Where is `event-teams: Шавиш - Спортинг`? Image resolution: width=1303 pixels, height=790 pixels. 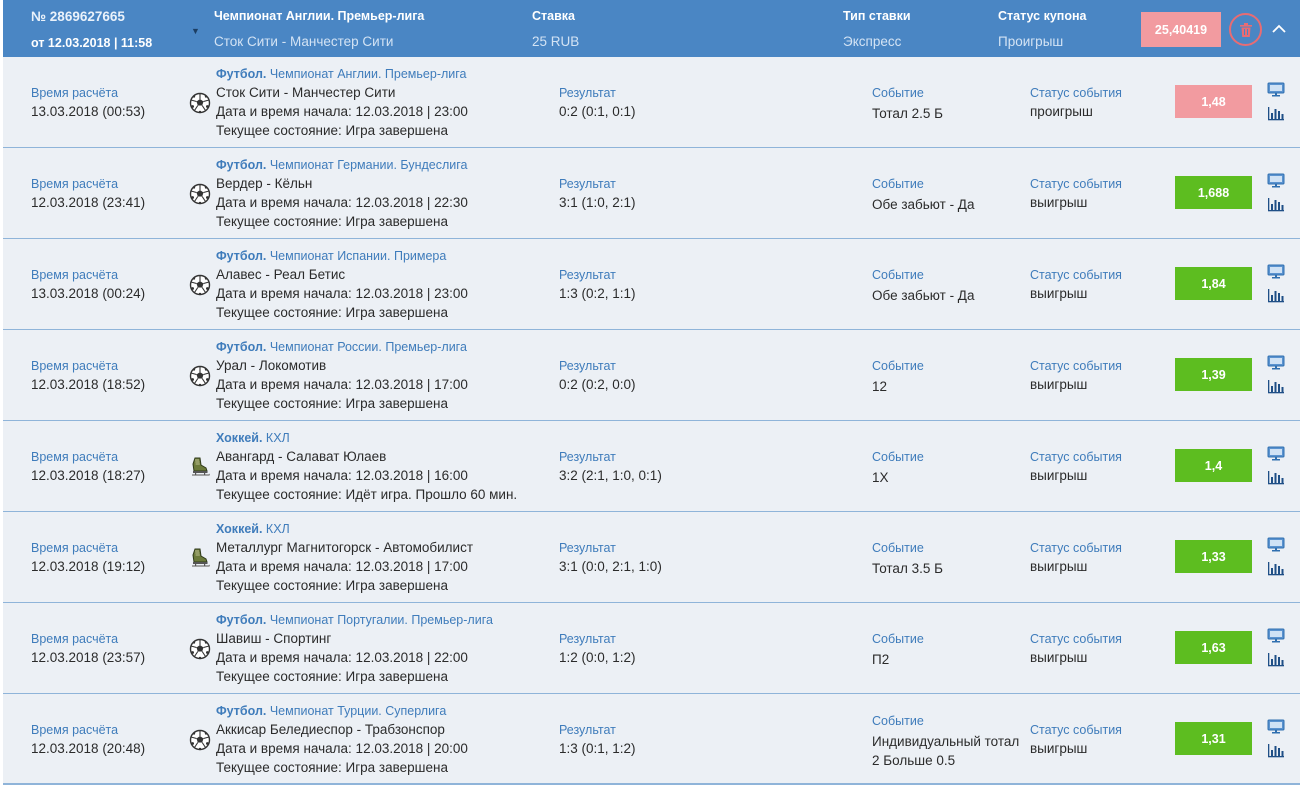 event-teams: Шавиш - Спортинг is located at coordinates (273, 638).